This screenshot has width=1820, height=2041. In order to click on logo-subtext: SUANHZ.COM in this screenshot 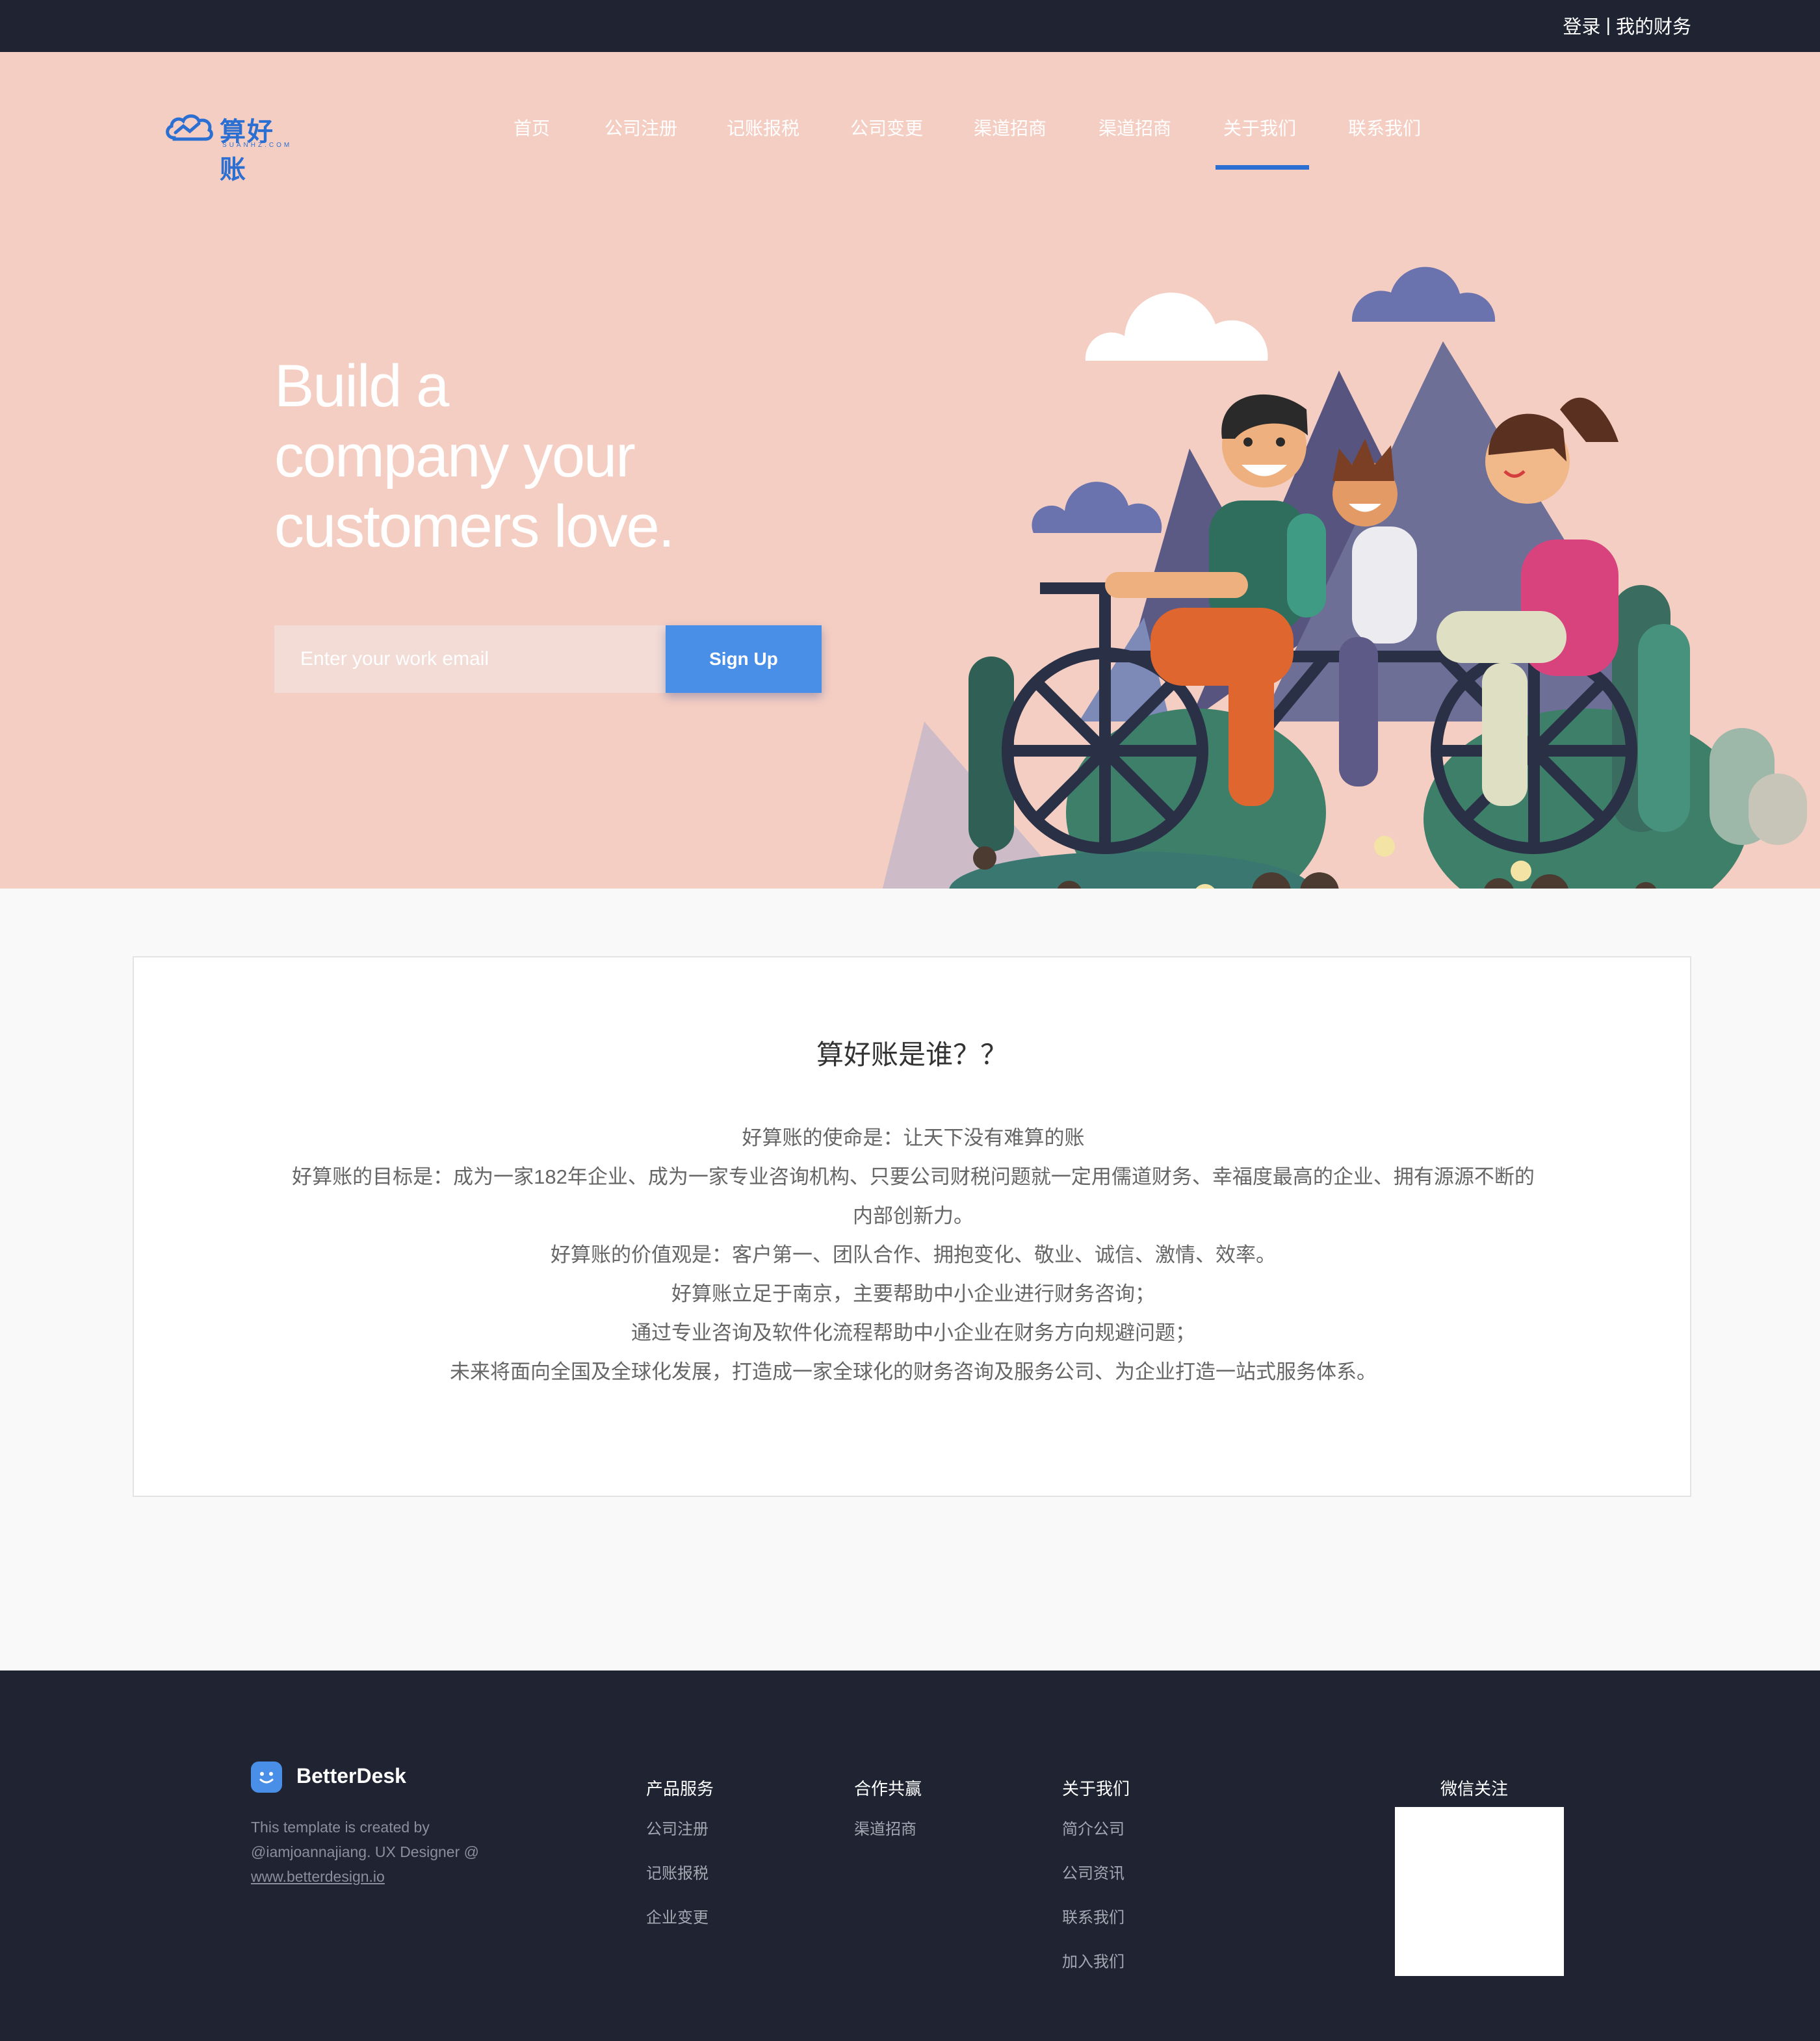, I will do `click(257, 146)`.